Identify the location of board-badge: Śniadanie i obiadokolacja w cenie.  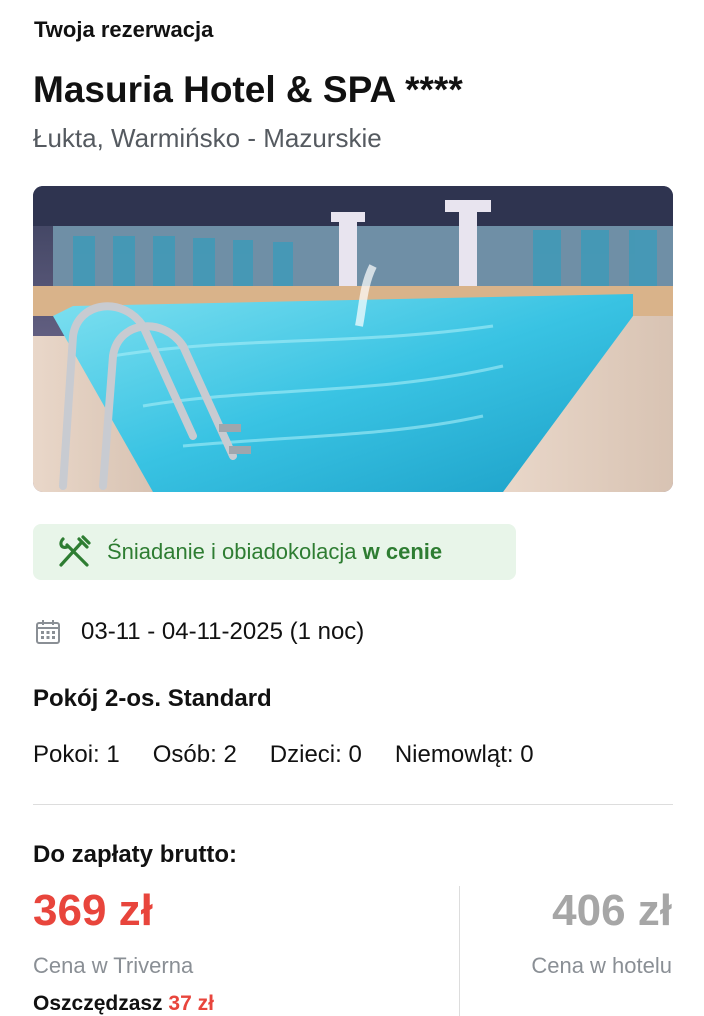
(274, 552).